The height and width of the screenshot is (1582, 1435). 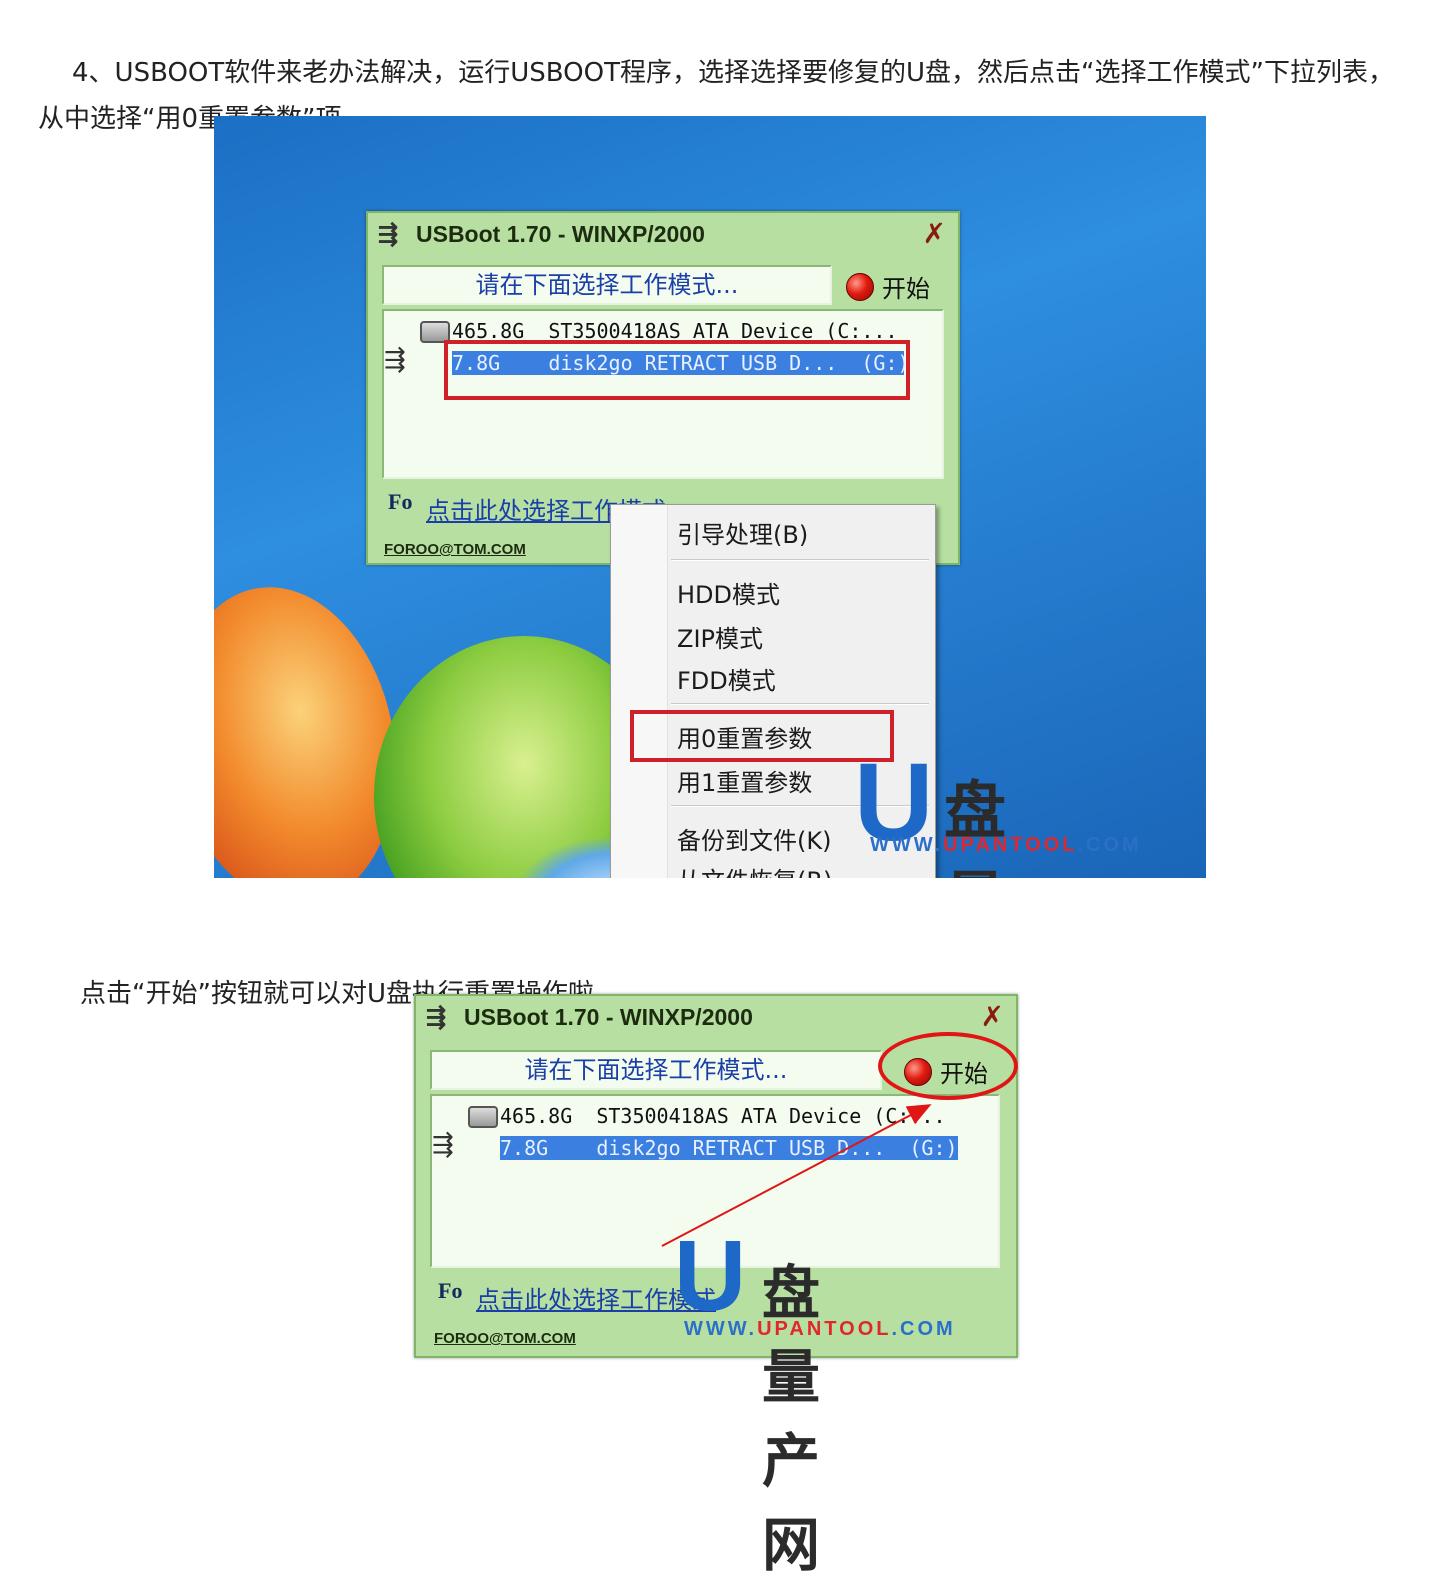 I want to click on start-label: 开始, so click(x=906, y=289).